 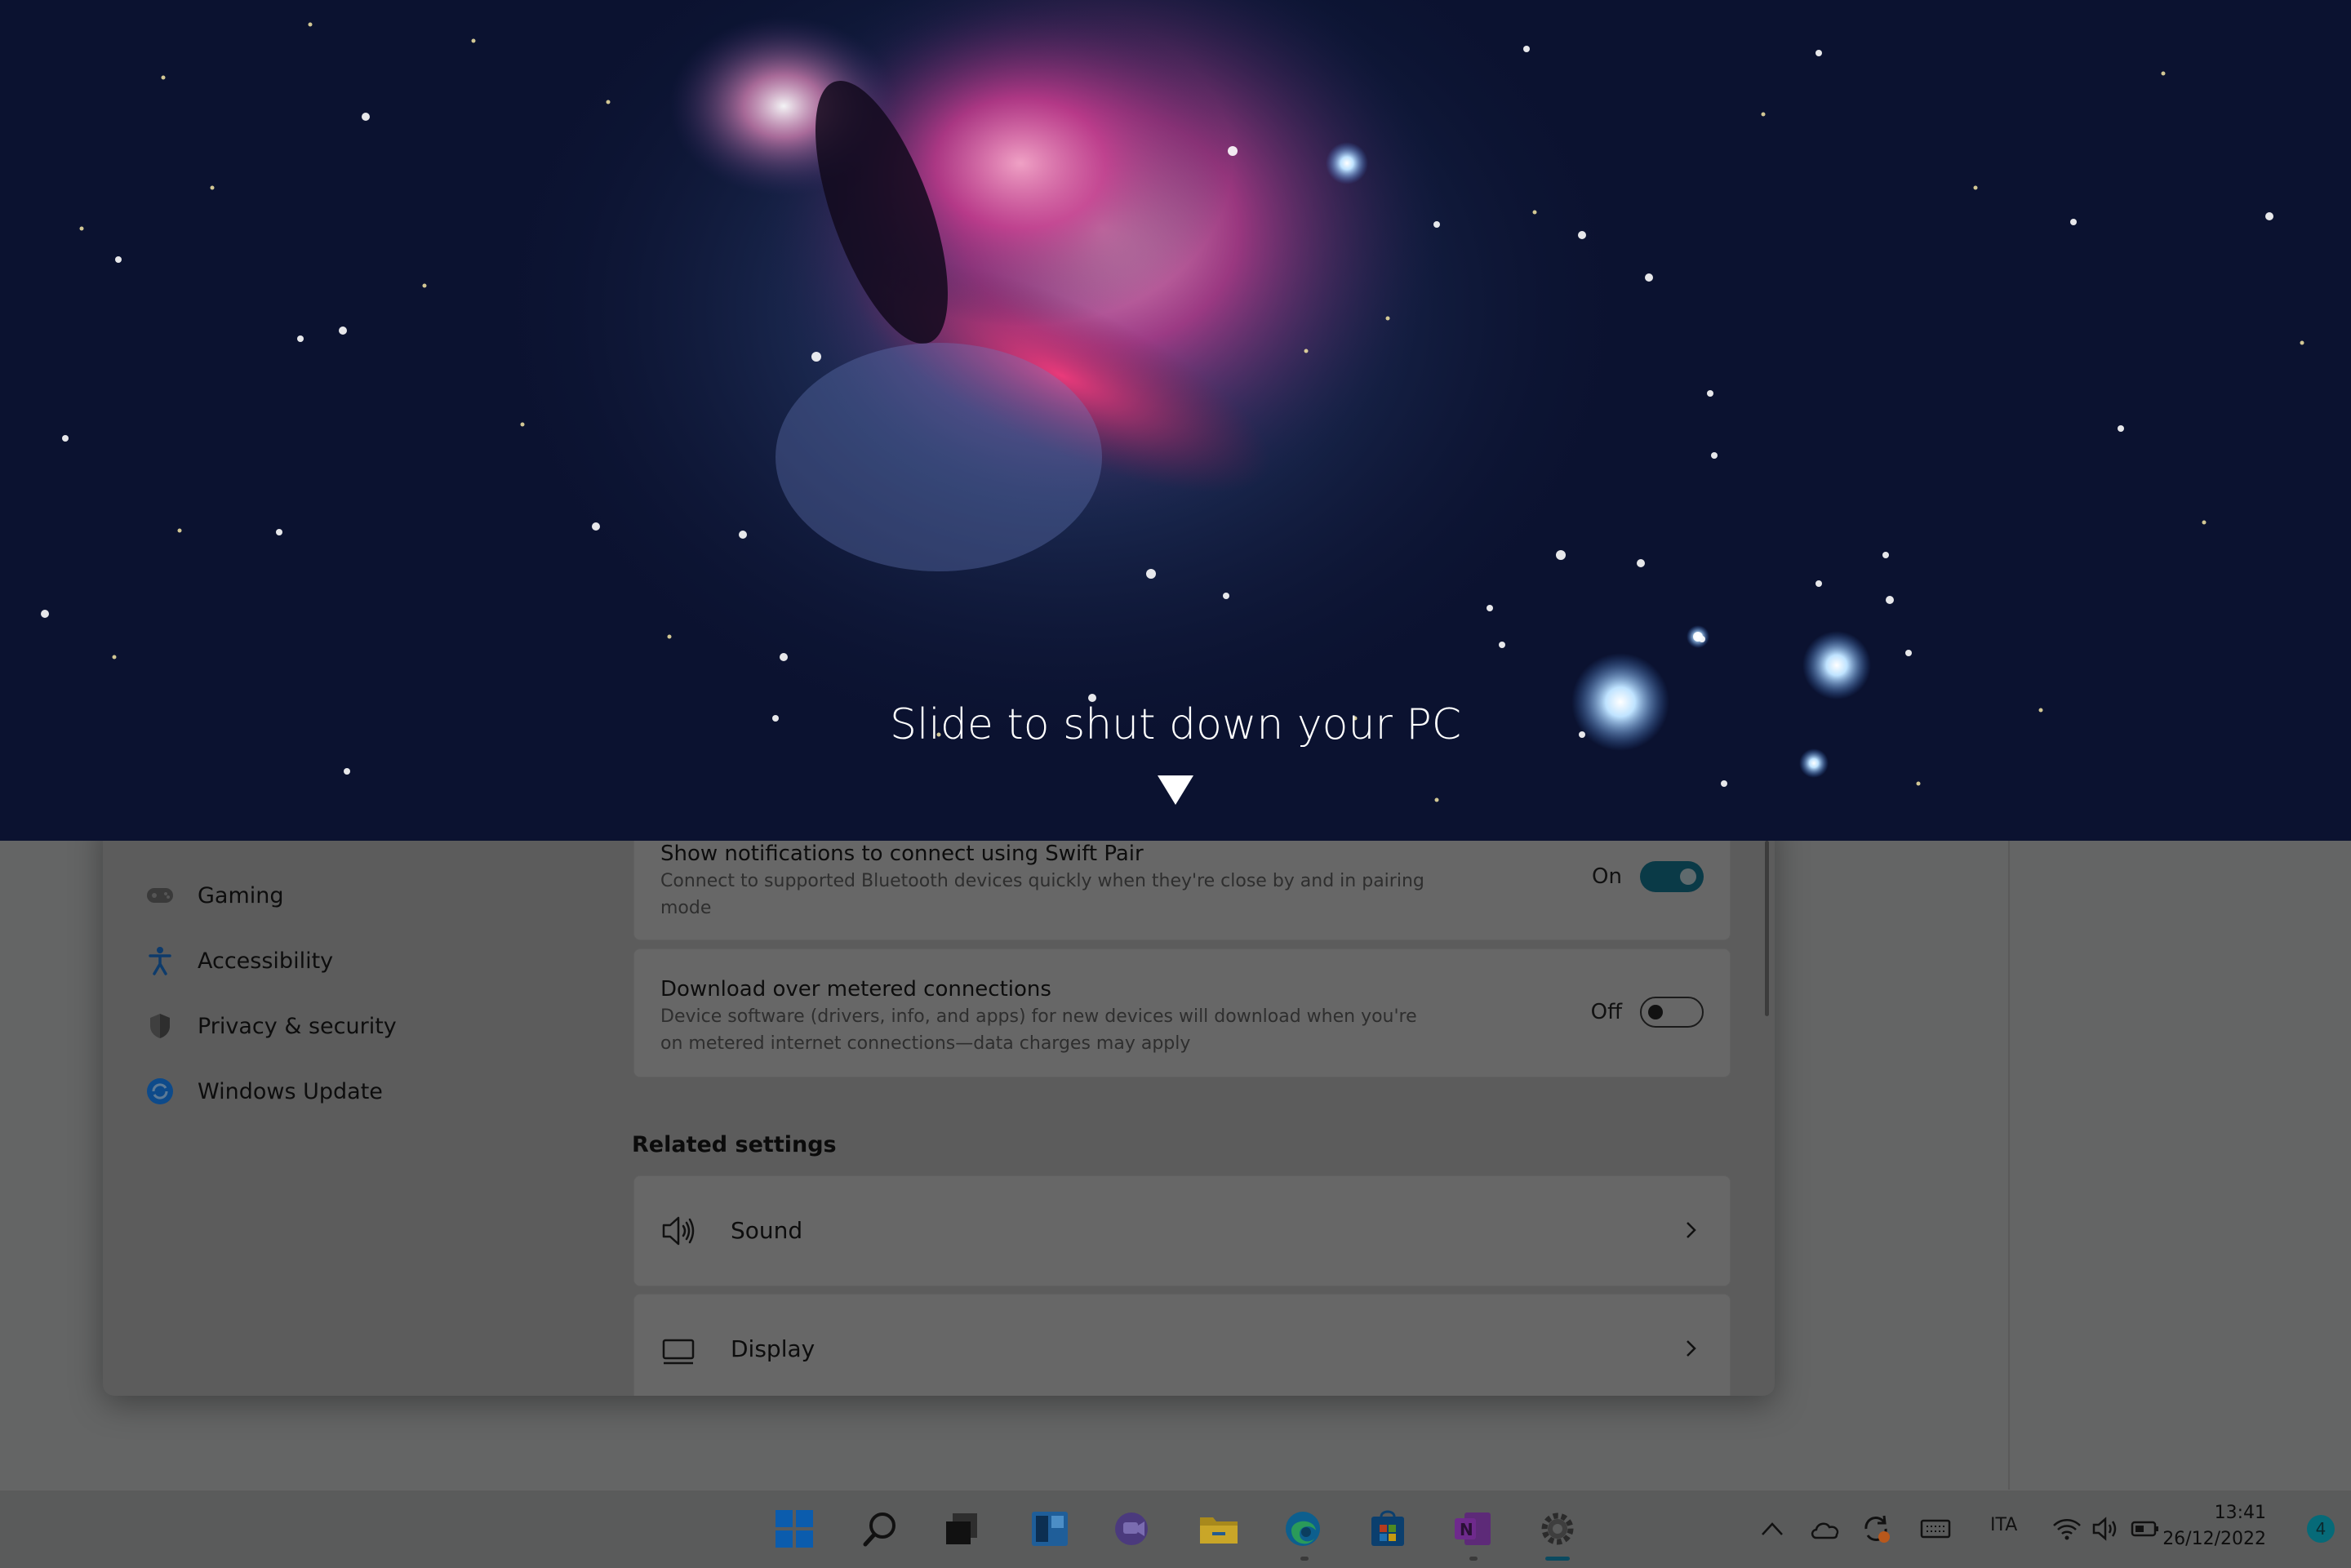 I want to click on metered-title: Download over metered connections, so click(x=856, y=990).